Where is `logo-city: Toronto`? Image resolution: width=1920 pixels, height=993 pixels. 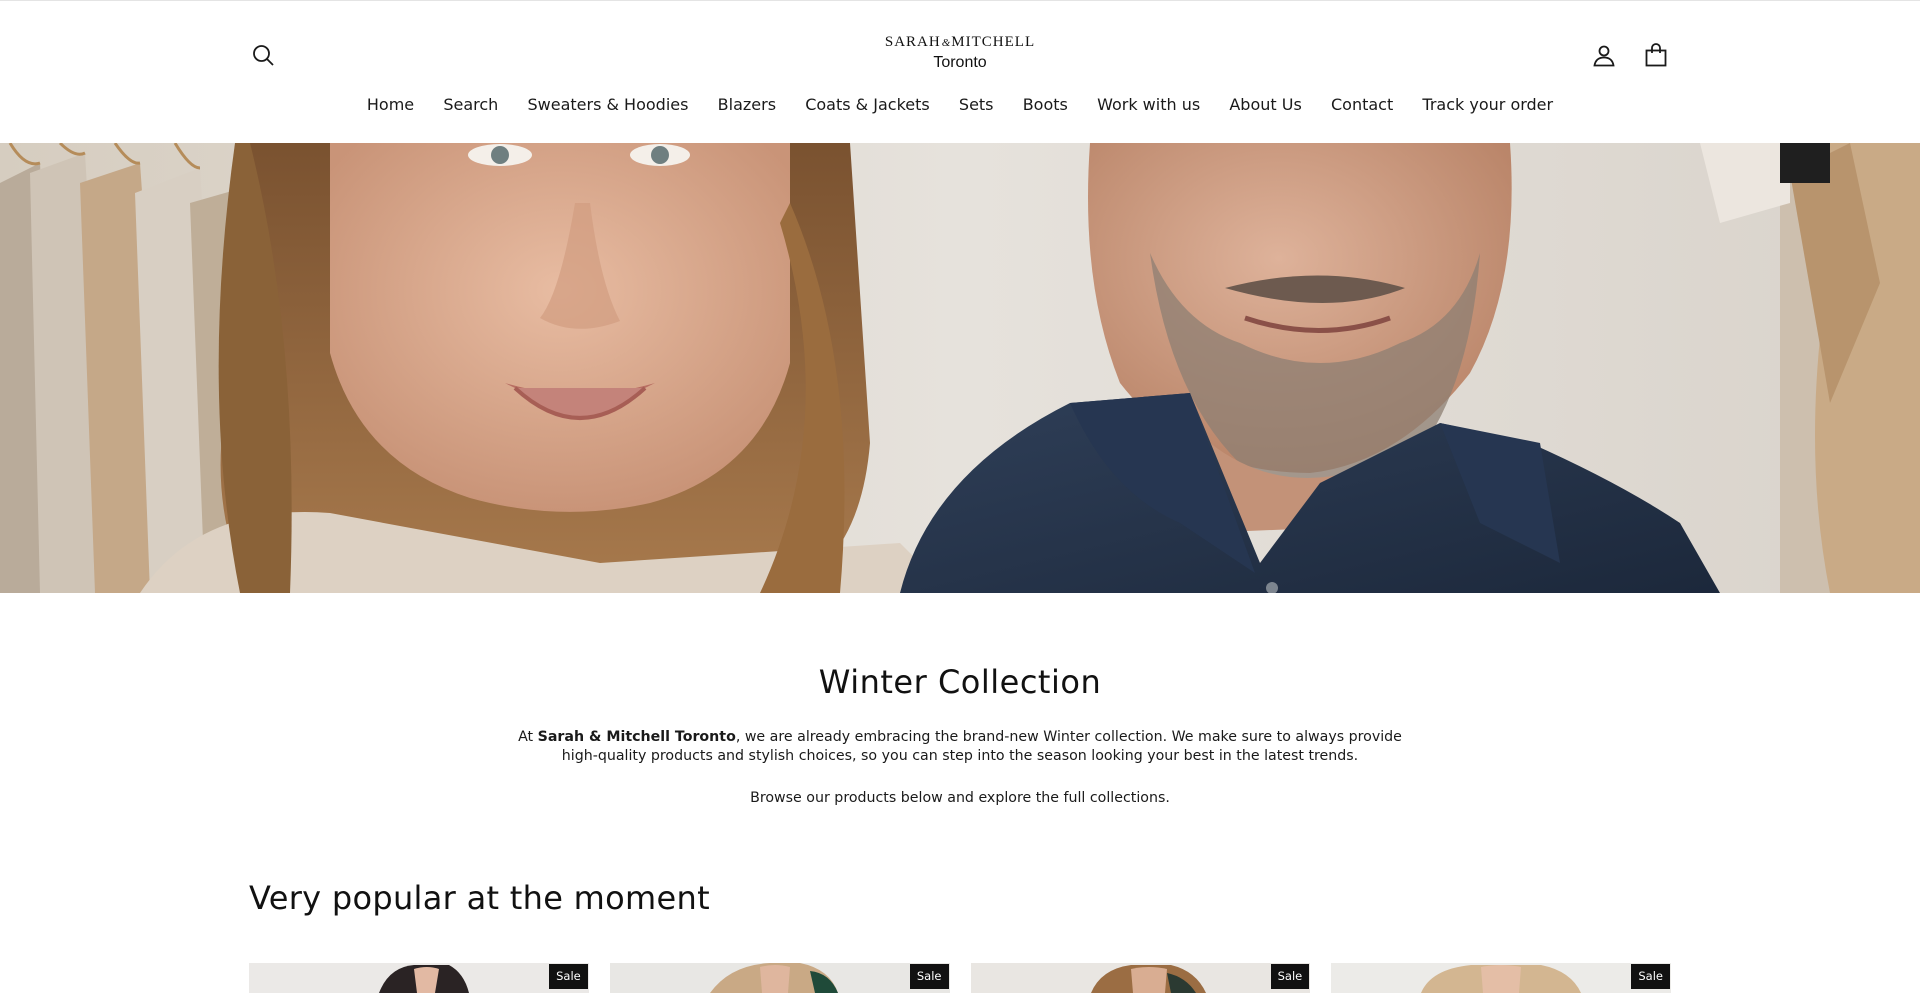
logo-city: Toronto is located at coordinates (960, 62).